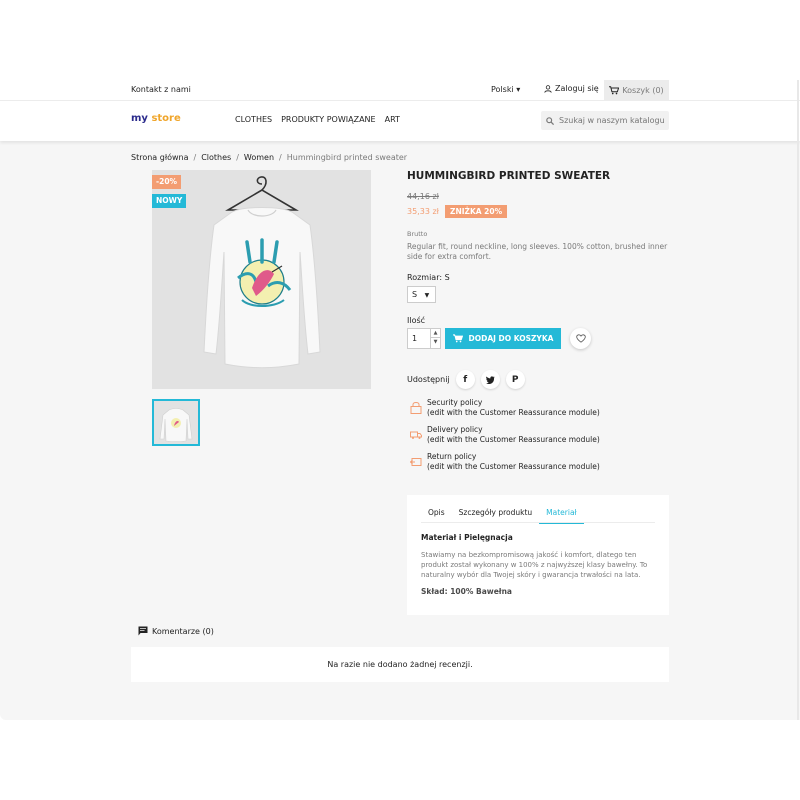 This screenshot has width=800, height=800. Describe the element at coordinates (511, 338) in the screenshot. I see `add-to-cart-label: DODAJ DO KOSZYKA` at that location.